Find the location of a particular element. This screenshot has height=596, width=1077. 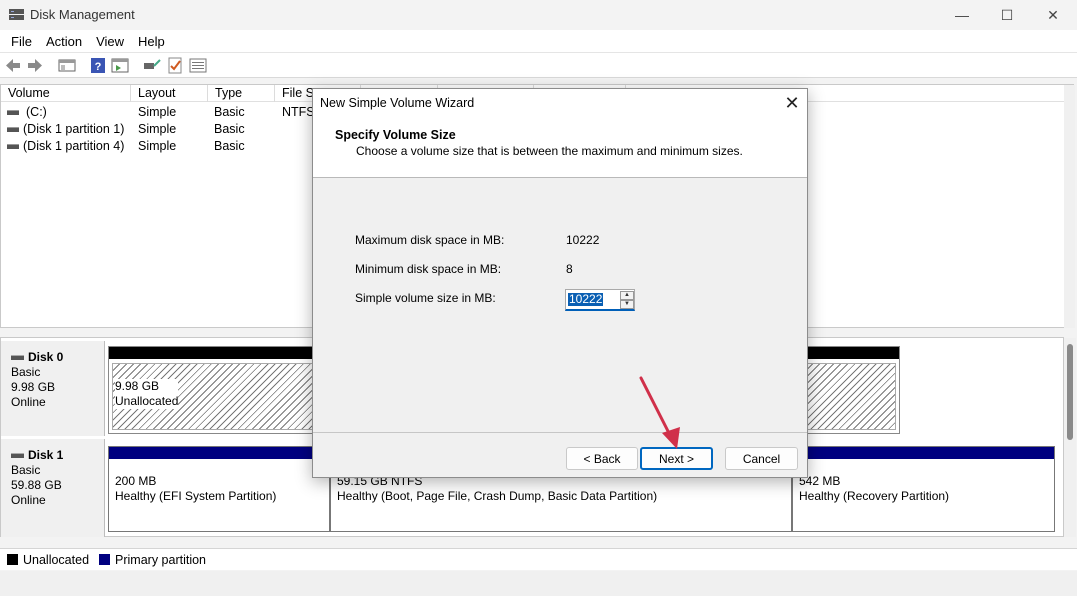

back-button: < Back is located at coordinates (602, 458).